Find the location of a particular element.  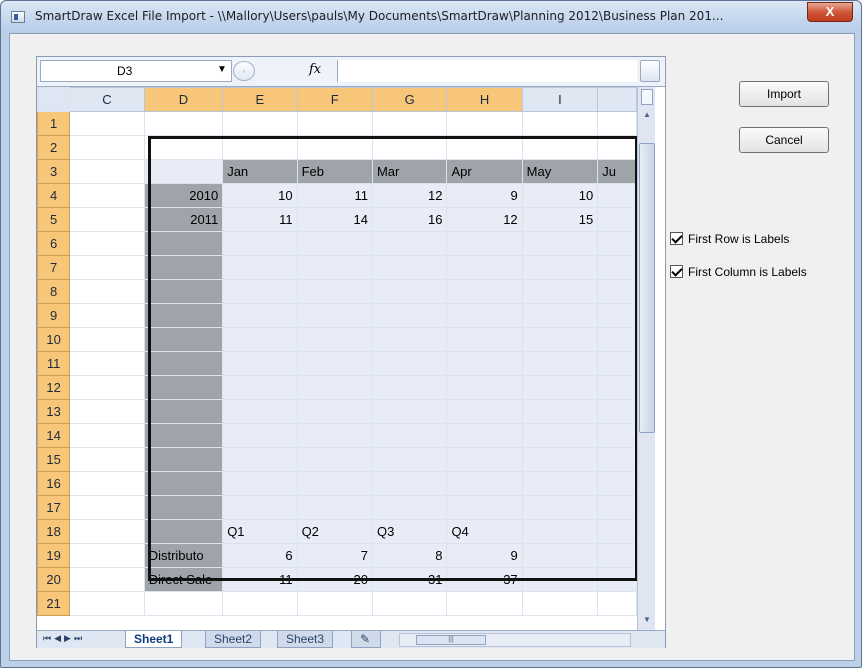

grid-cell: 20 is located at coordinates (334, 579).